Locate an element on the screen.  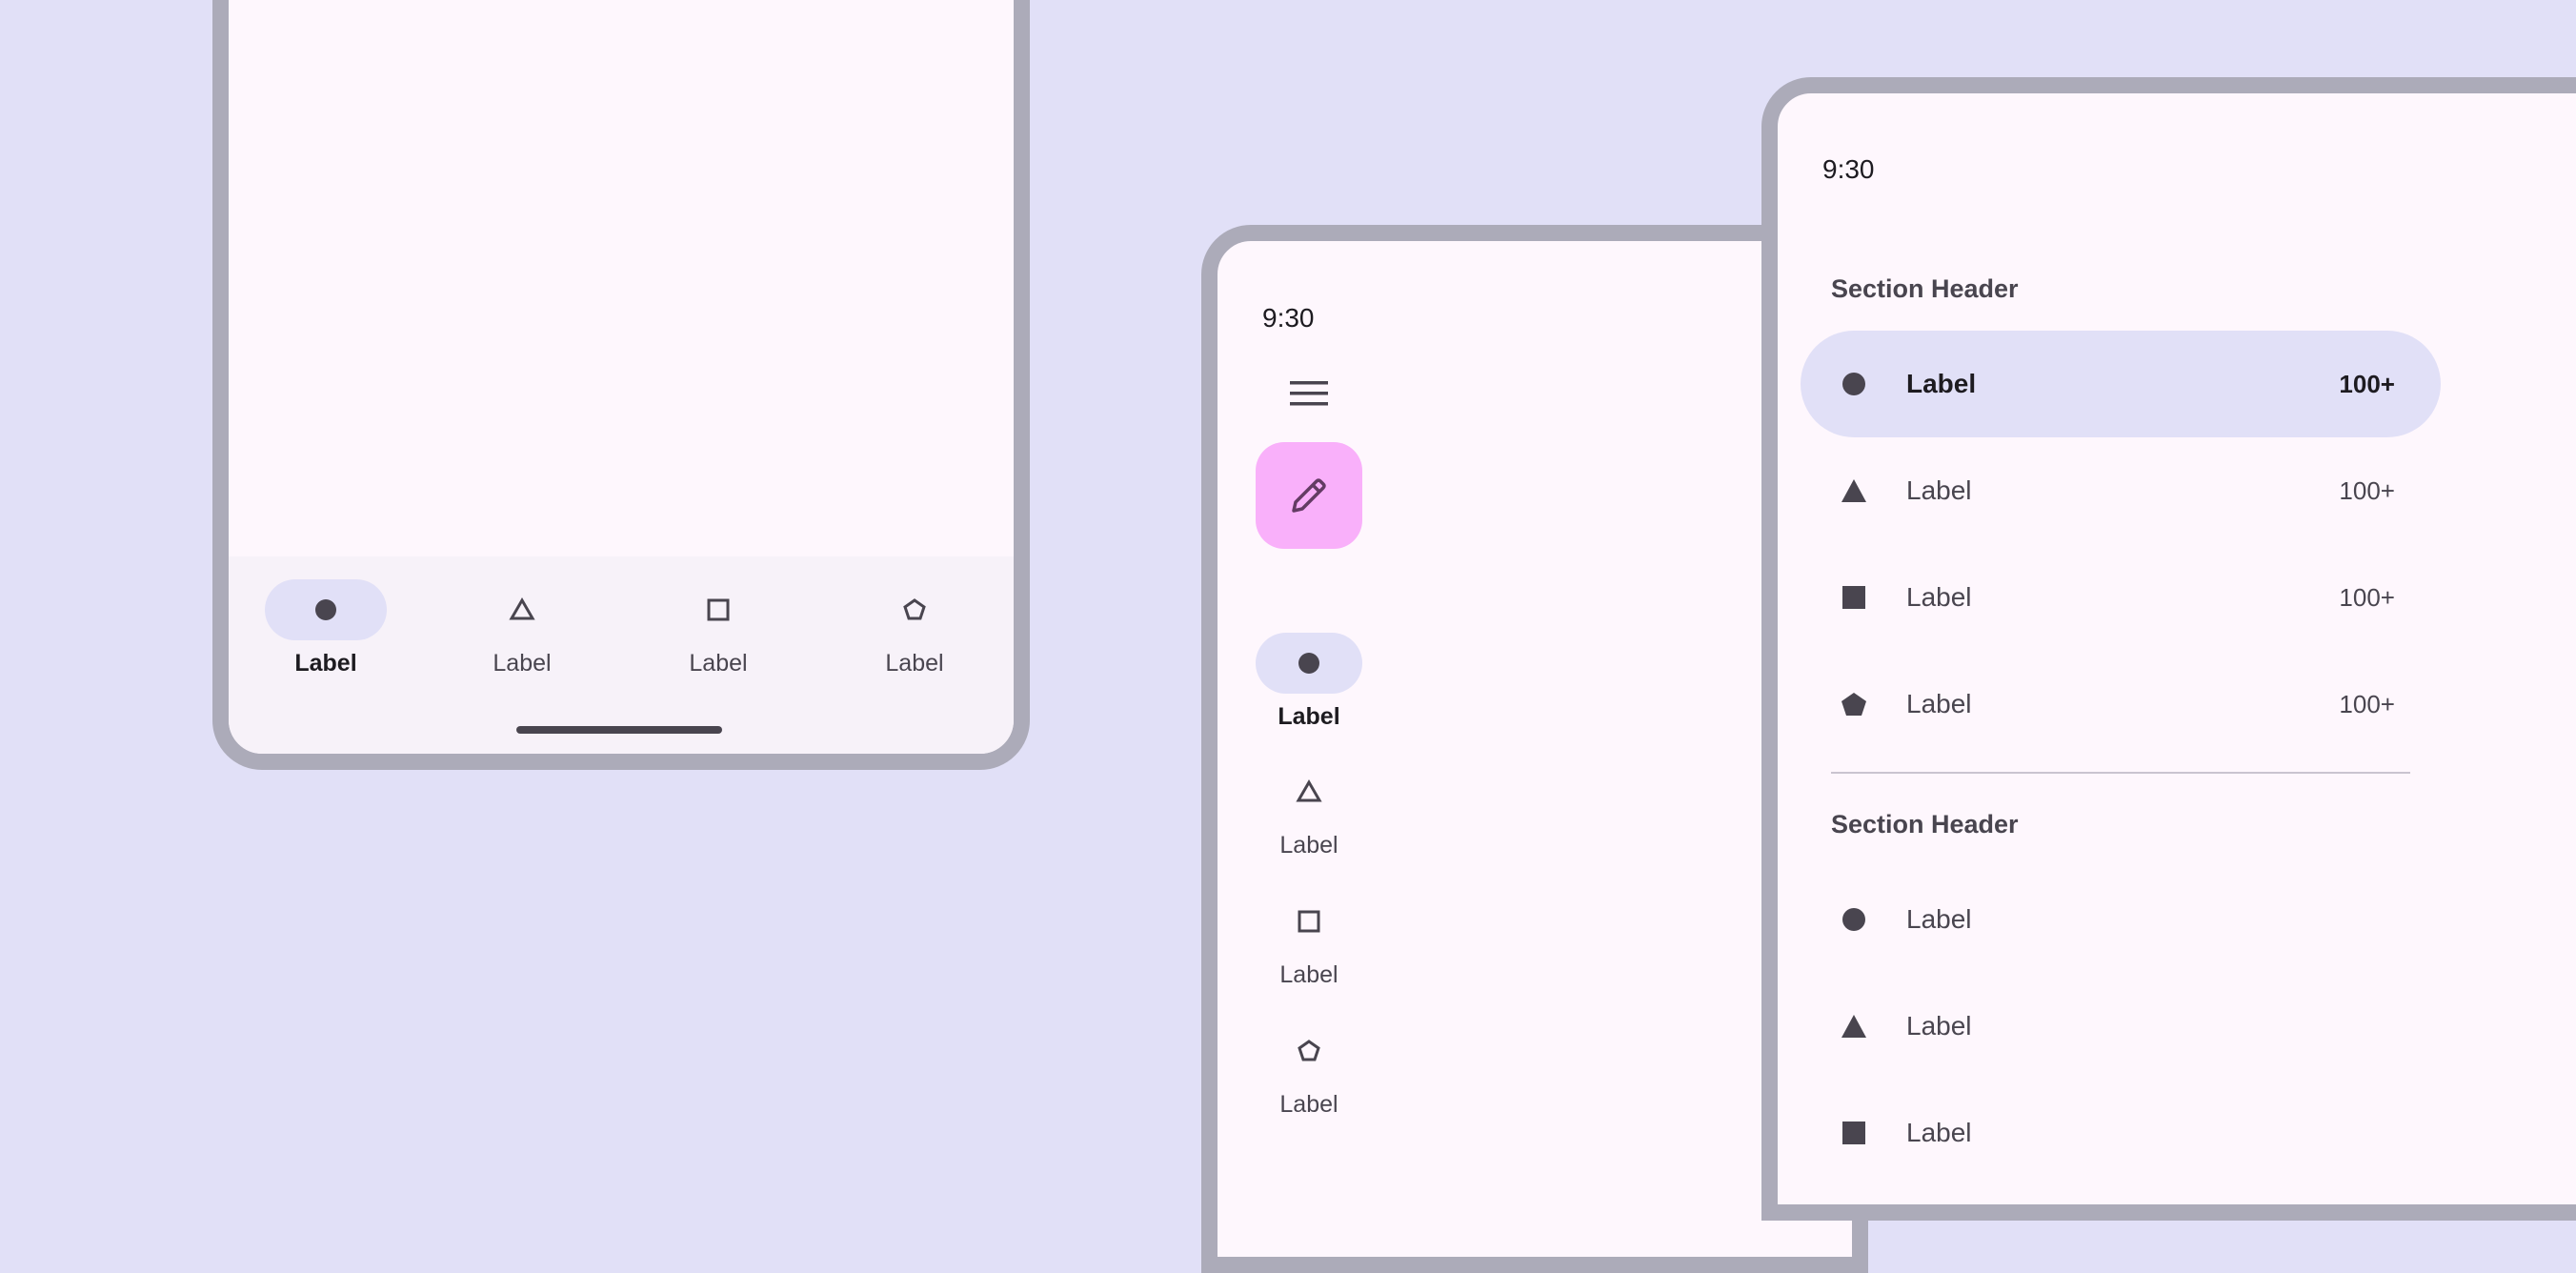
compose-fab is located at coordinates (1309, 495).